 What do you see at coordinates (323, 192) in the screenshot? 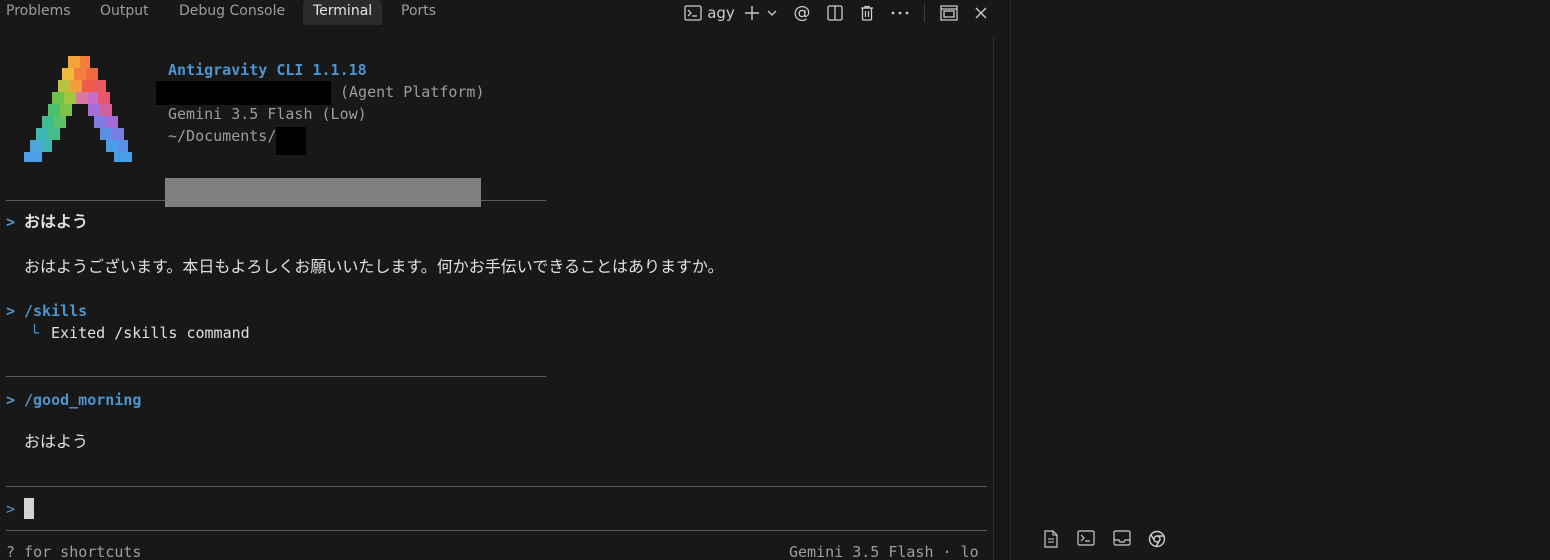
I see `redacted-banner` at bounding box center [323, 192].